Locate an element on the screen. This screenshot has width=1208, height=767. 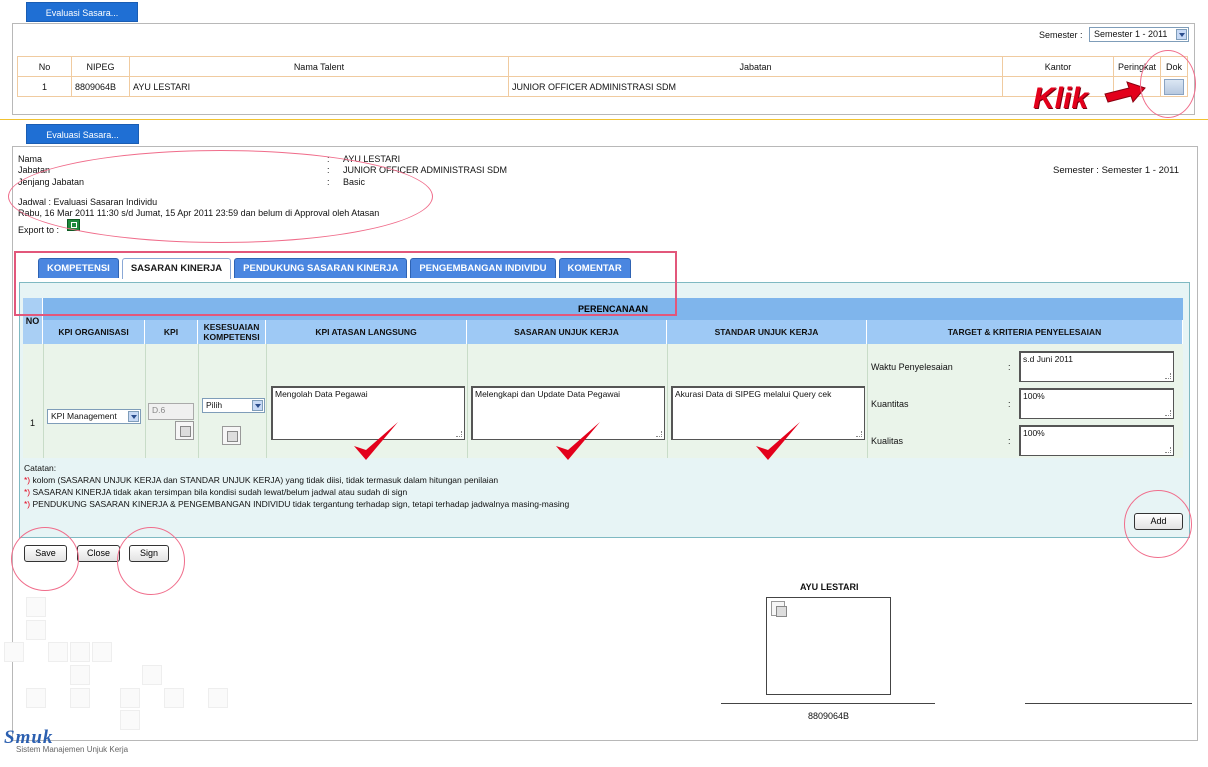
kualitas-value: 100% is located at coordinates (1034, 433).